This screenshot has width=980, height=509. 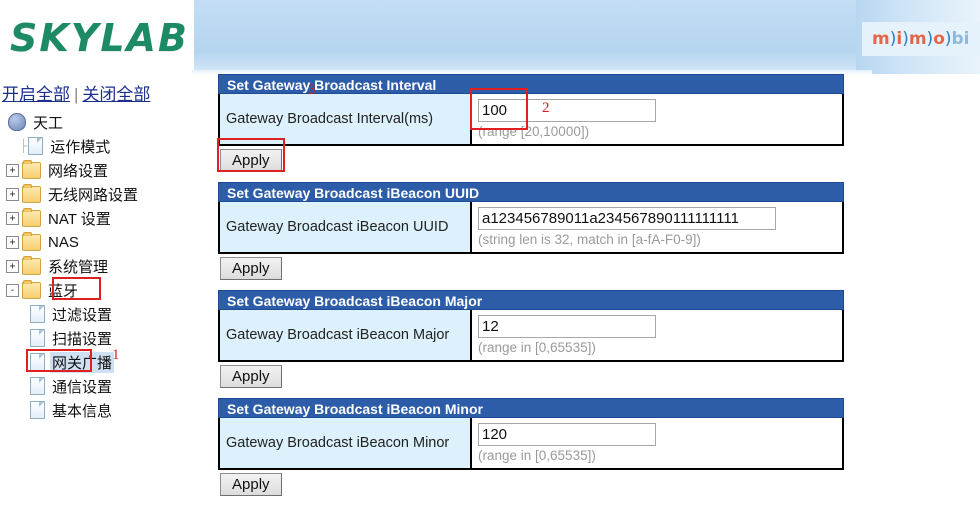 What do you see at coordinates (346, 227) in the screenshot?
I see `field-label: Gateway Broadcast iBeacon UUID` at bounding box center [346, 227].